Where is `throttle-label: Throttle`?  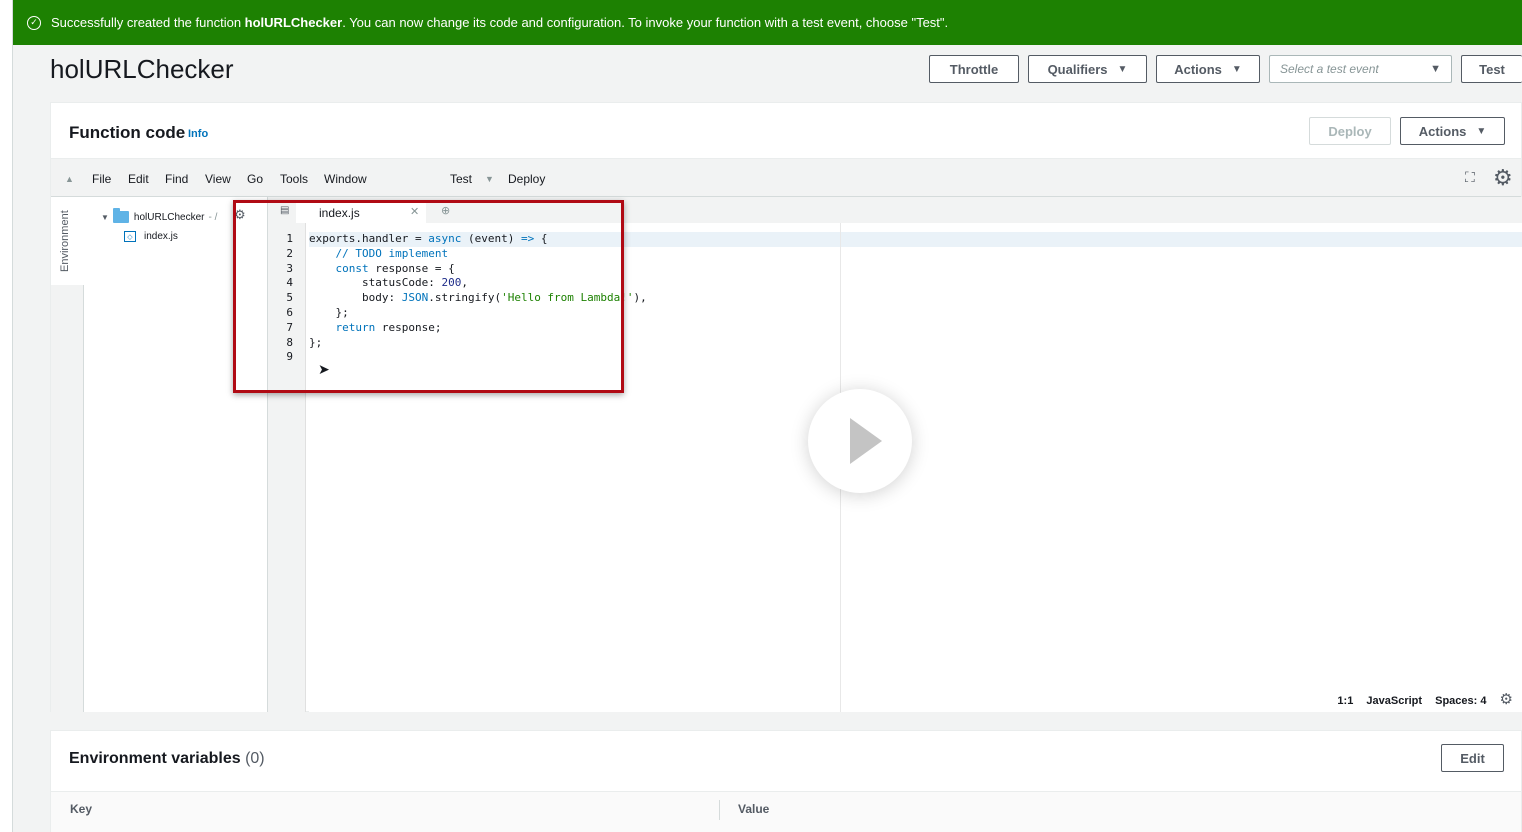 throttle-label: Throttle is located at coordinates (974, 69).